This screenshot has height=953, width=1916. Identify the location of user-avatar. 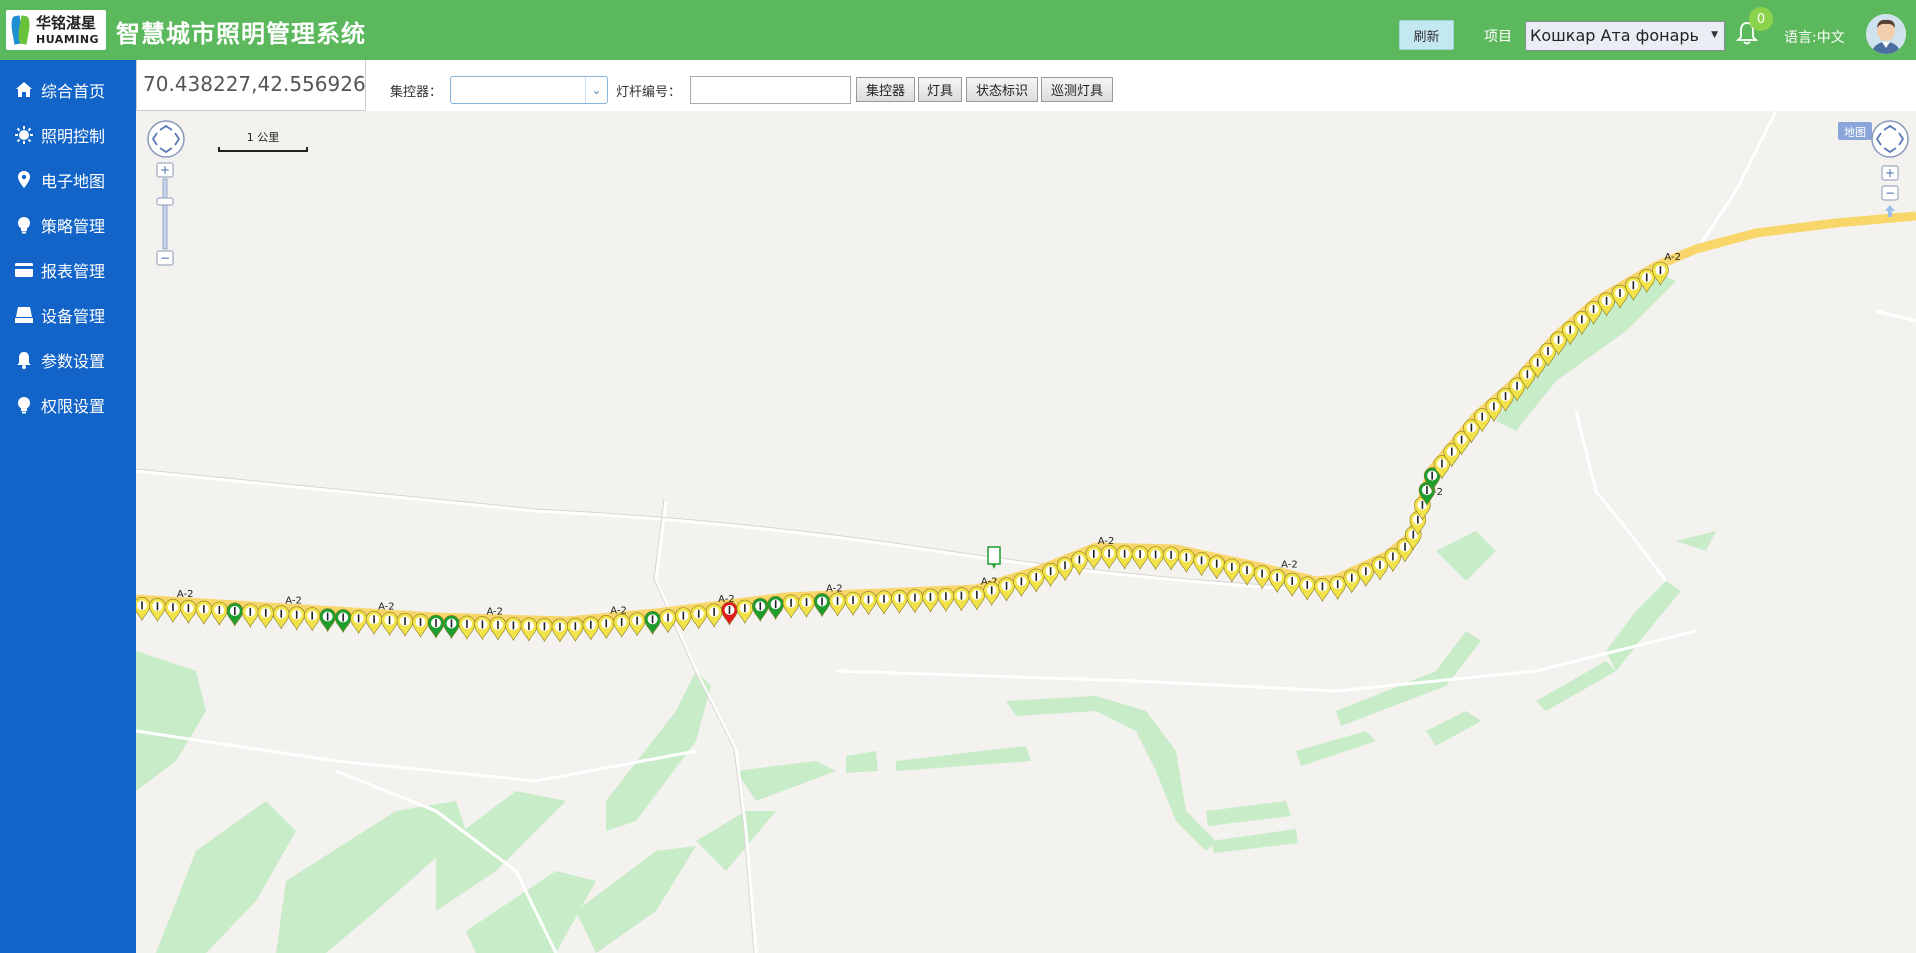
(1886, 34).